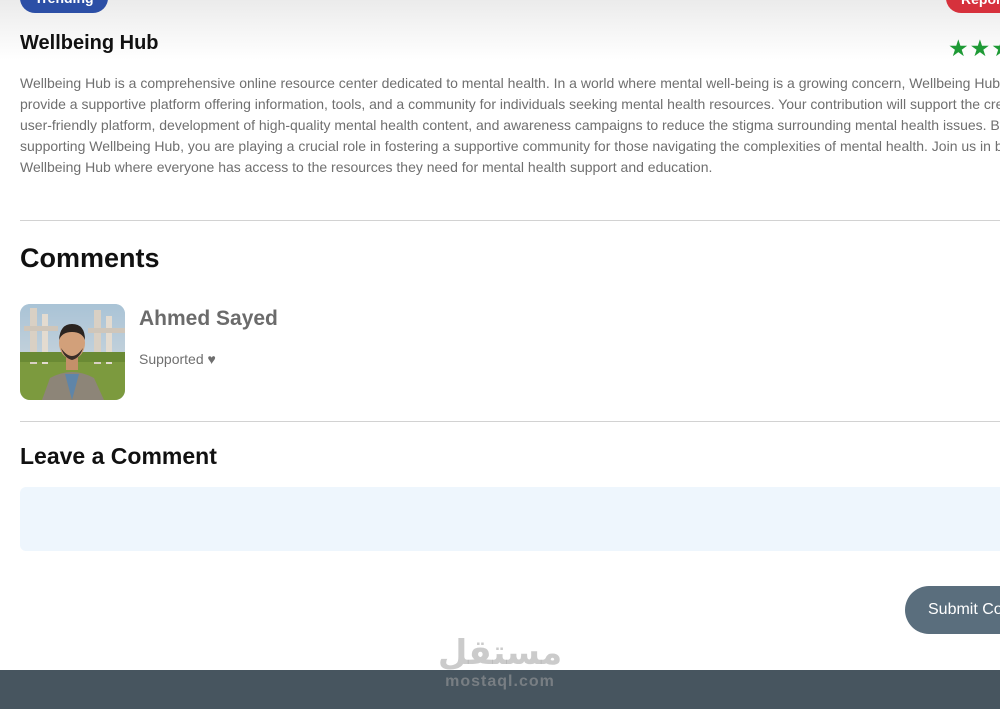  I want to click on avatar-photo, so click(72, 352).